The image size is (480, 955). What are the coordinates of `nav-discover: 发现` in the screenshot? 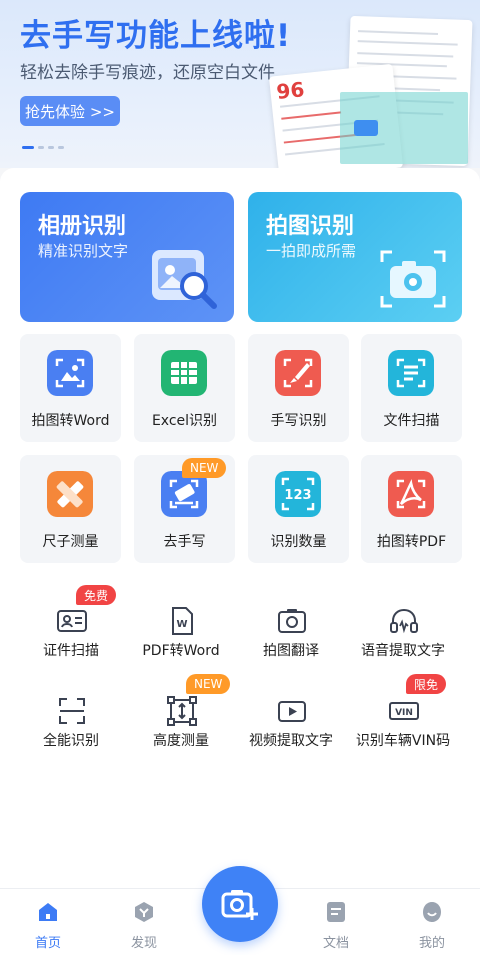 It's located at (144, 927).